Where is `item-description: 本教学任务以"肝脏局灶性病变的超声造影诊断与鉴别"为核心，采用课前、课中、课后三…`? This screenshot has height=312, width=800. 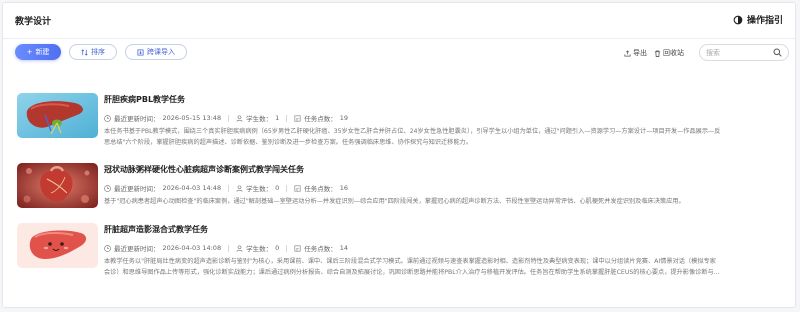 item-description: 本教学任务以"肝脏局灶性病变的超声造影诊断与鉴别"为核心，采用课前、课中、课后三… is located at coordinates (444, 267).